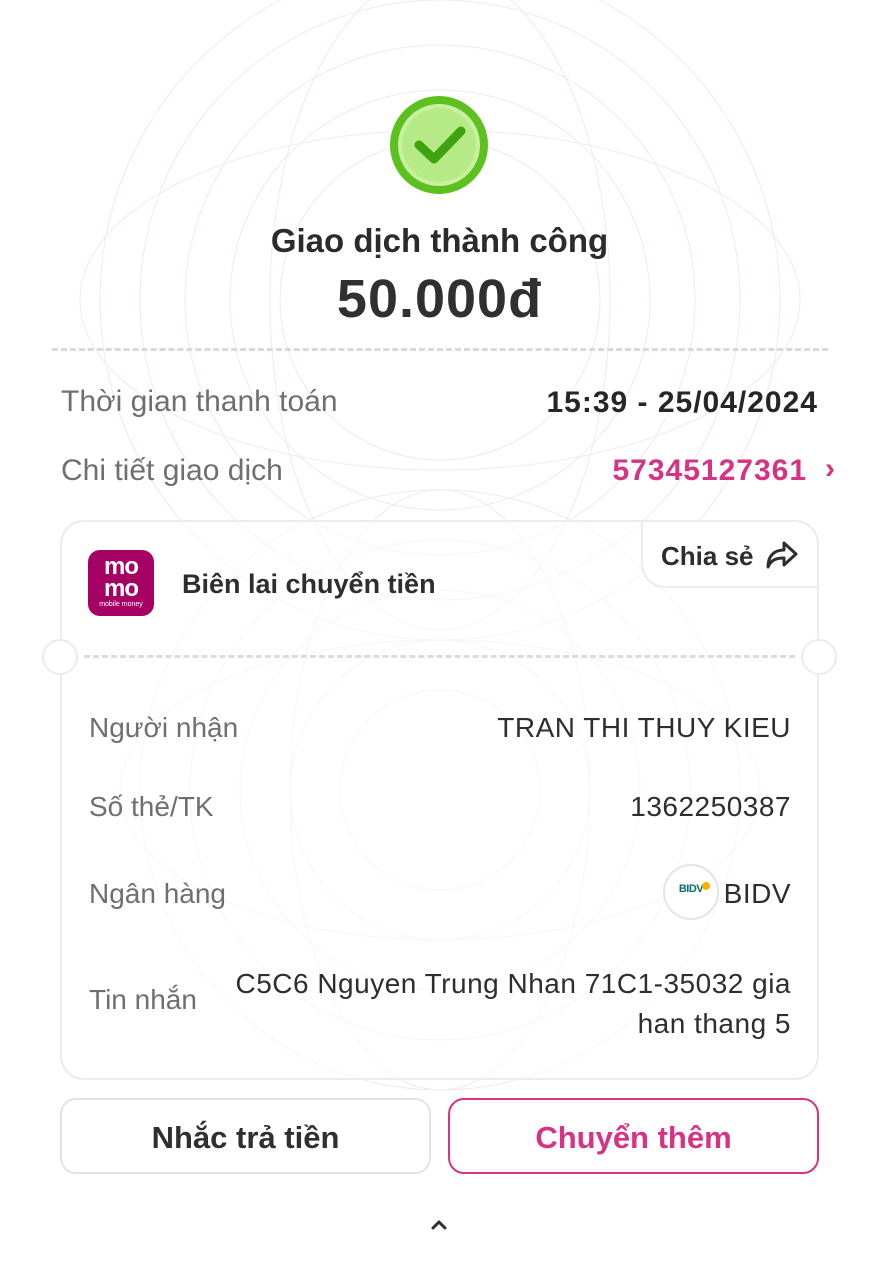  What do you see at coordinates (121, 583) in the screenshot?
I see `momo-logo: mo mo mobile money` at bounding box center [121, 583].